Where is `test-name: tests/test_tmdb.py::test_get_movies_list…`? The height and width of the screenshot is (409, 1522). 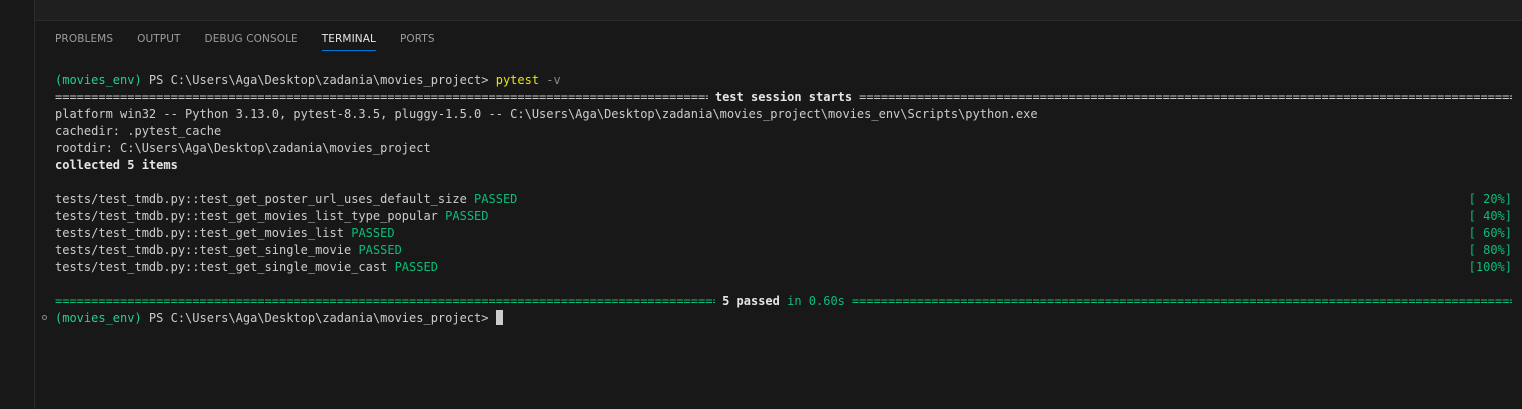 test-name: tests/test_tmdb.py::test_get_movies_list… is located at coordinates (246, 216).